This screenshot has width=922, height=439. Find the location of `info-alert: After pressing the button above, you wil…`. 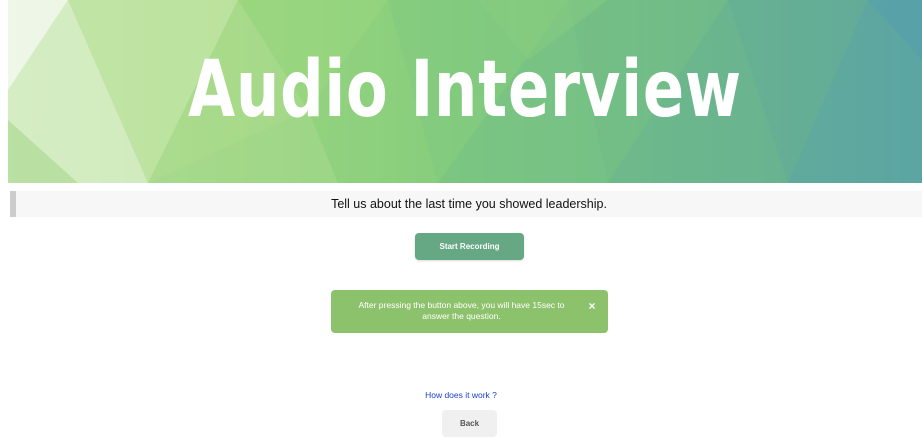

info-alert: After pressing the button above, you wil… is located at coordinates (469, 311).